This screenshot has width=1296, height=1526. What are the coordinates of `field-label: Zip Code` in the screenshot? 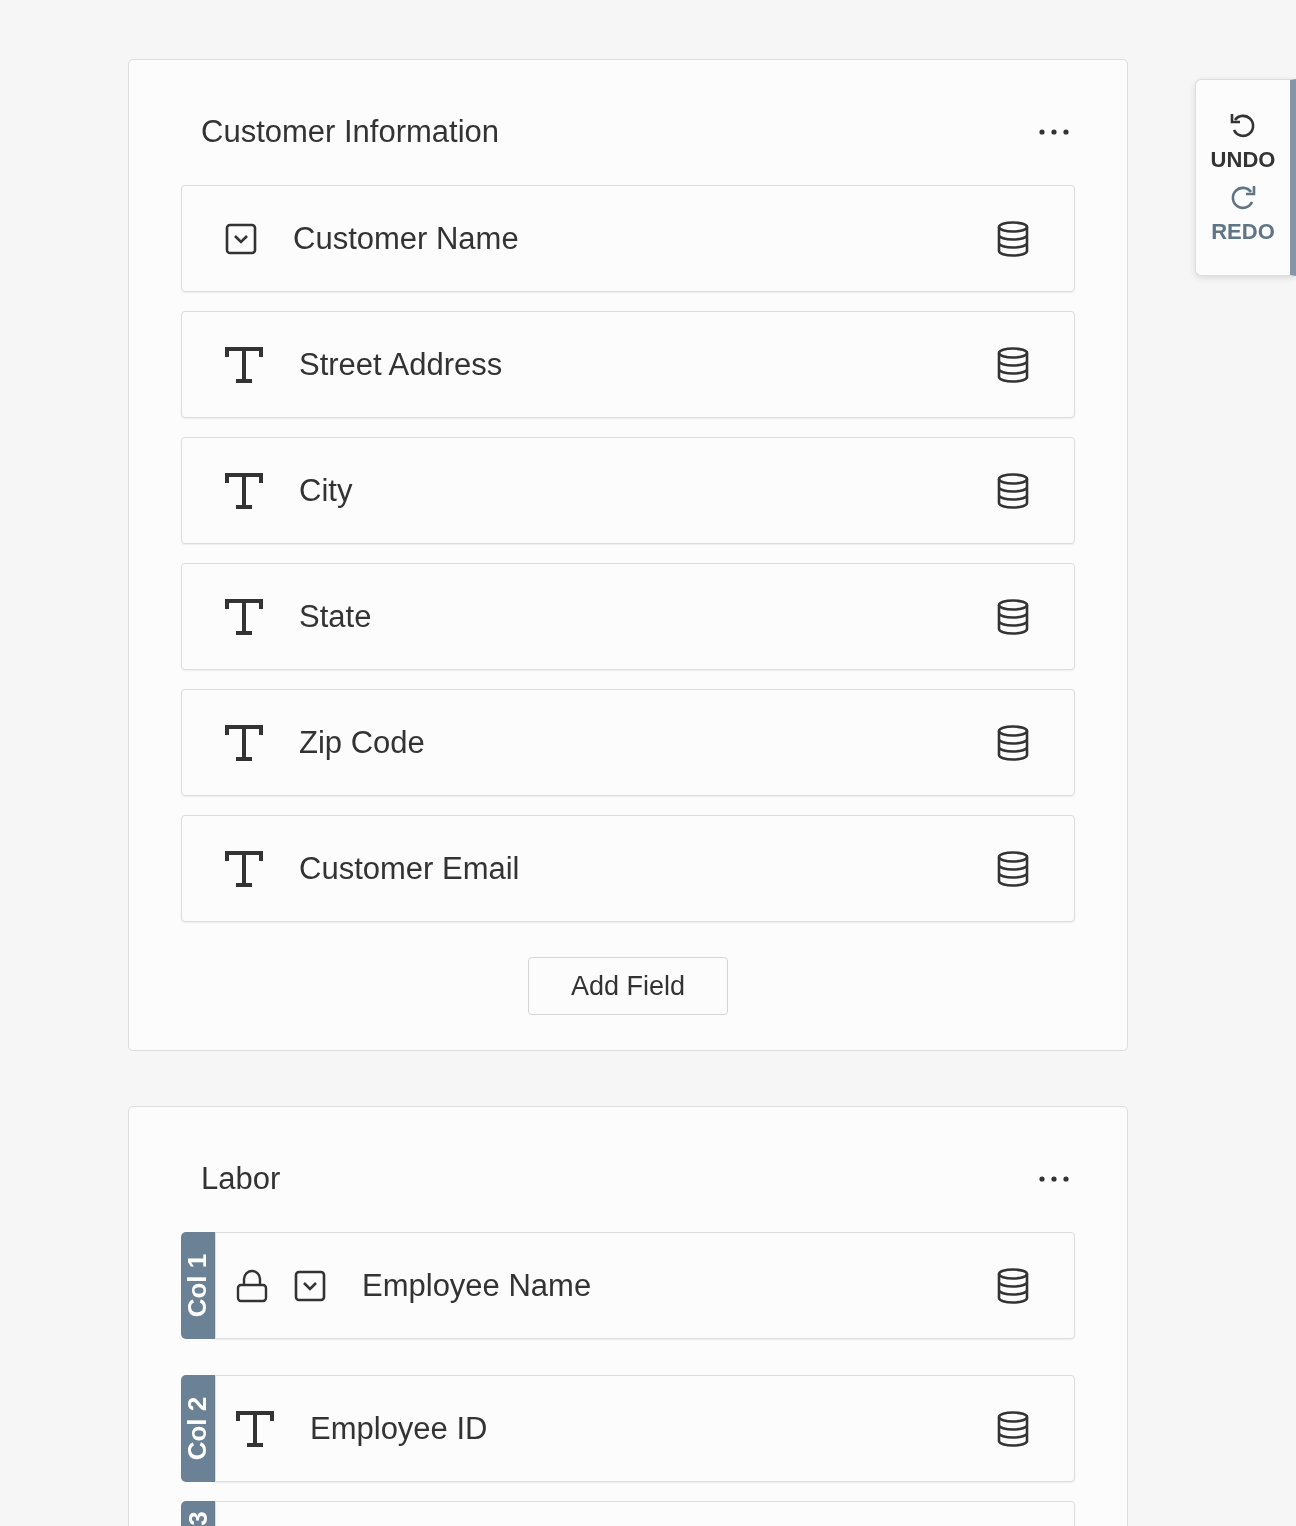 It's located at (362, 742).